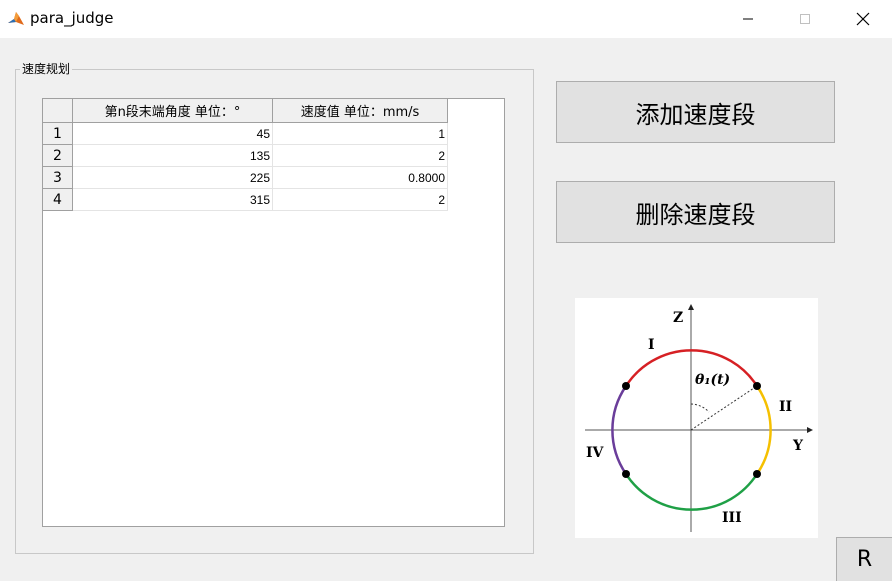  I want to click on minimize-icon, so click(748, 19).